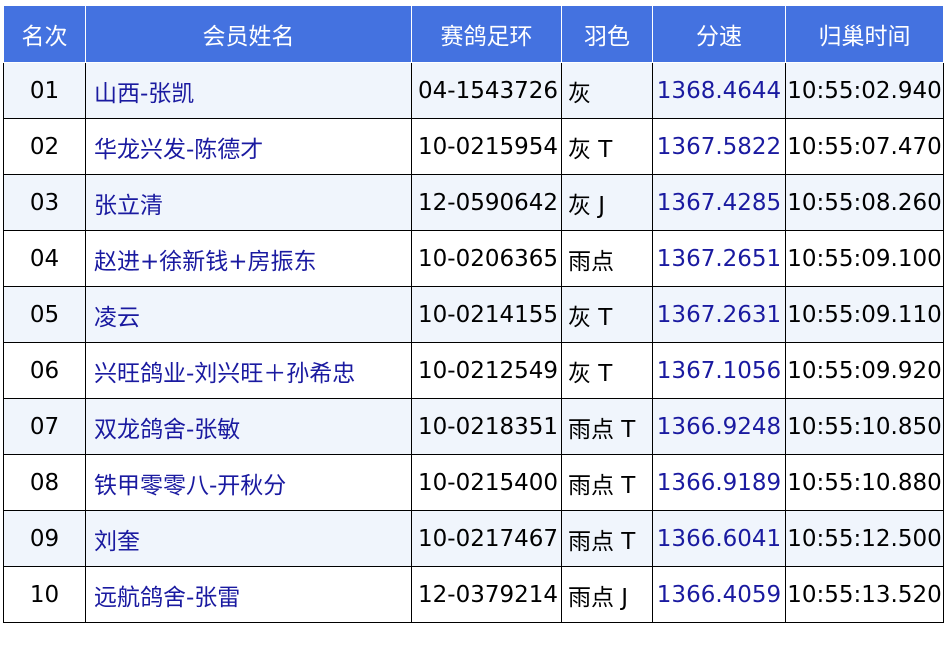 The height and width of the screenshot is (654, 949). I want to click on speed-cell: 1367.5822, so click(719, 146).